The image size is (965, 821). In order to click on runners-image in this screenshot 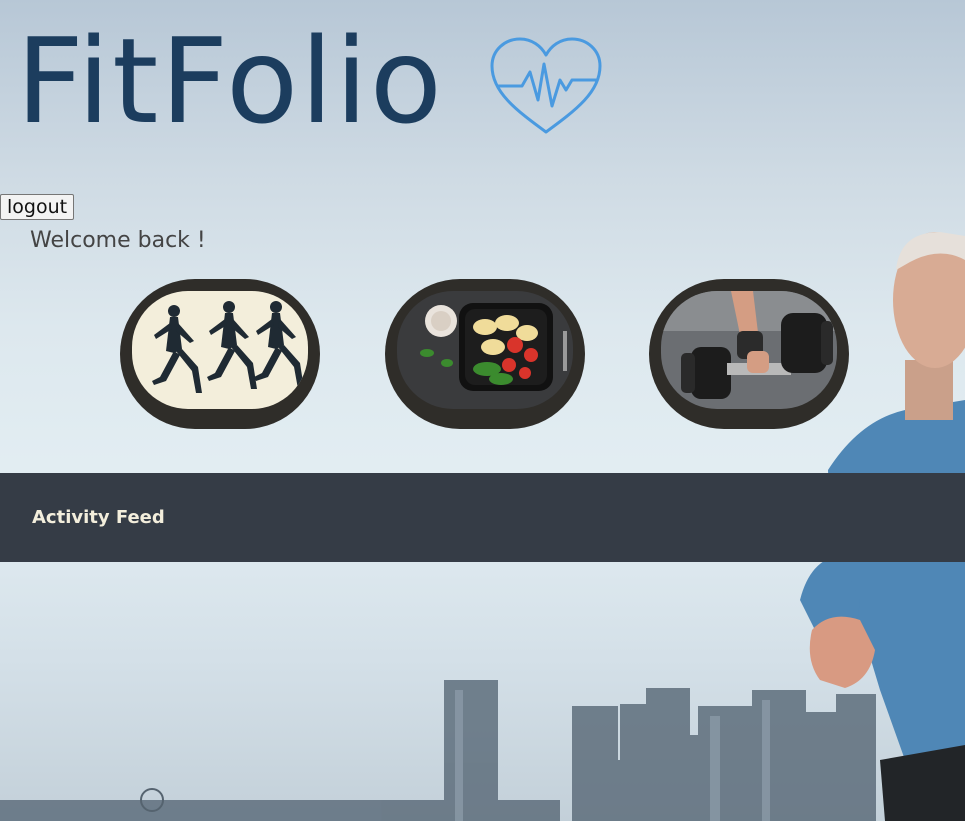, I will do `click(220, 350)`.